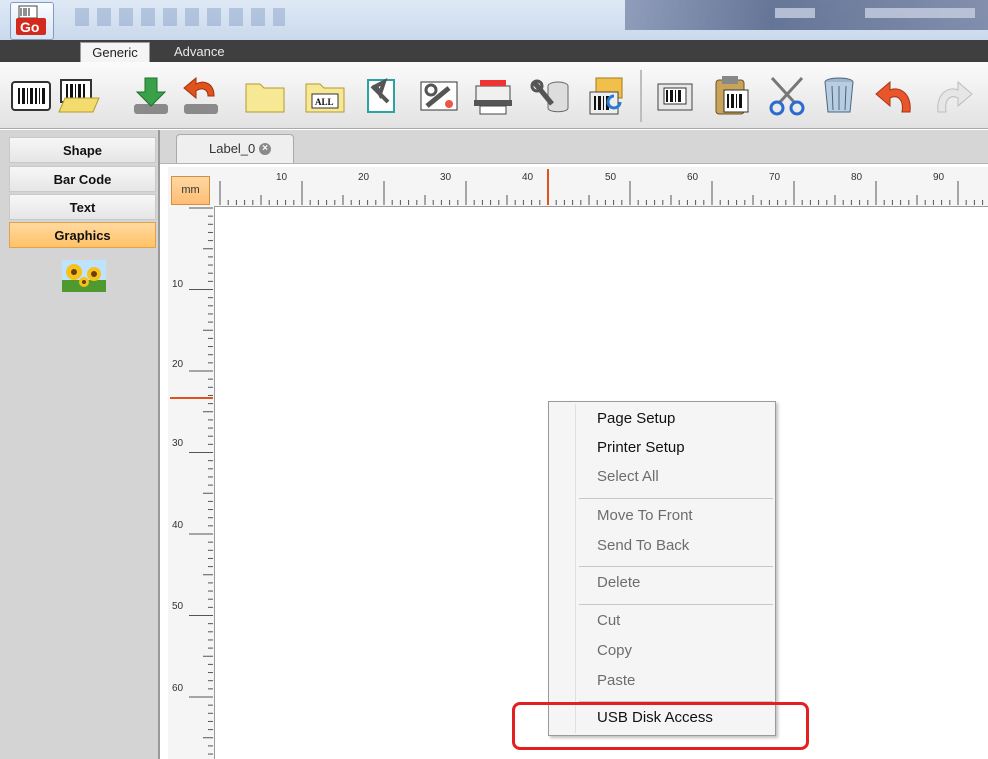 Image resolution: width=988 pixels, height=759 pixels. What do you see at coordinates (618, 583) in the screenshot?
I see `menu-item-delete: Delete` at bounding box center [618, 583].